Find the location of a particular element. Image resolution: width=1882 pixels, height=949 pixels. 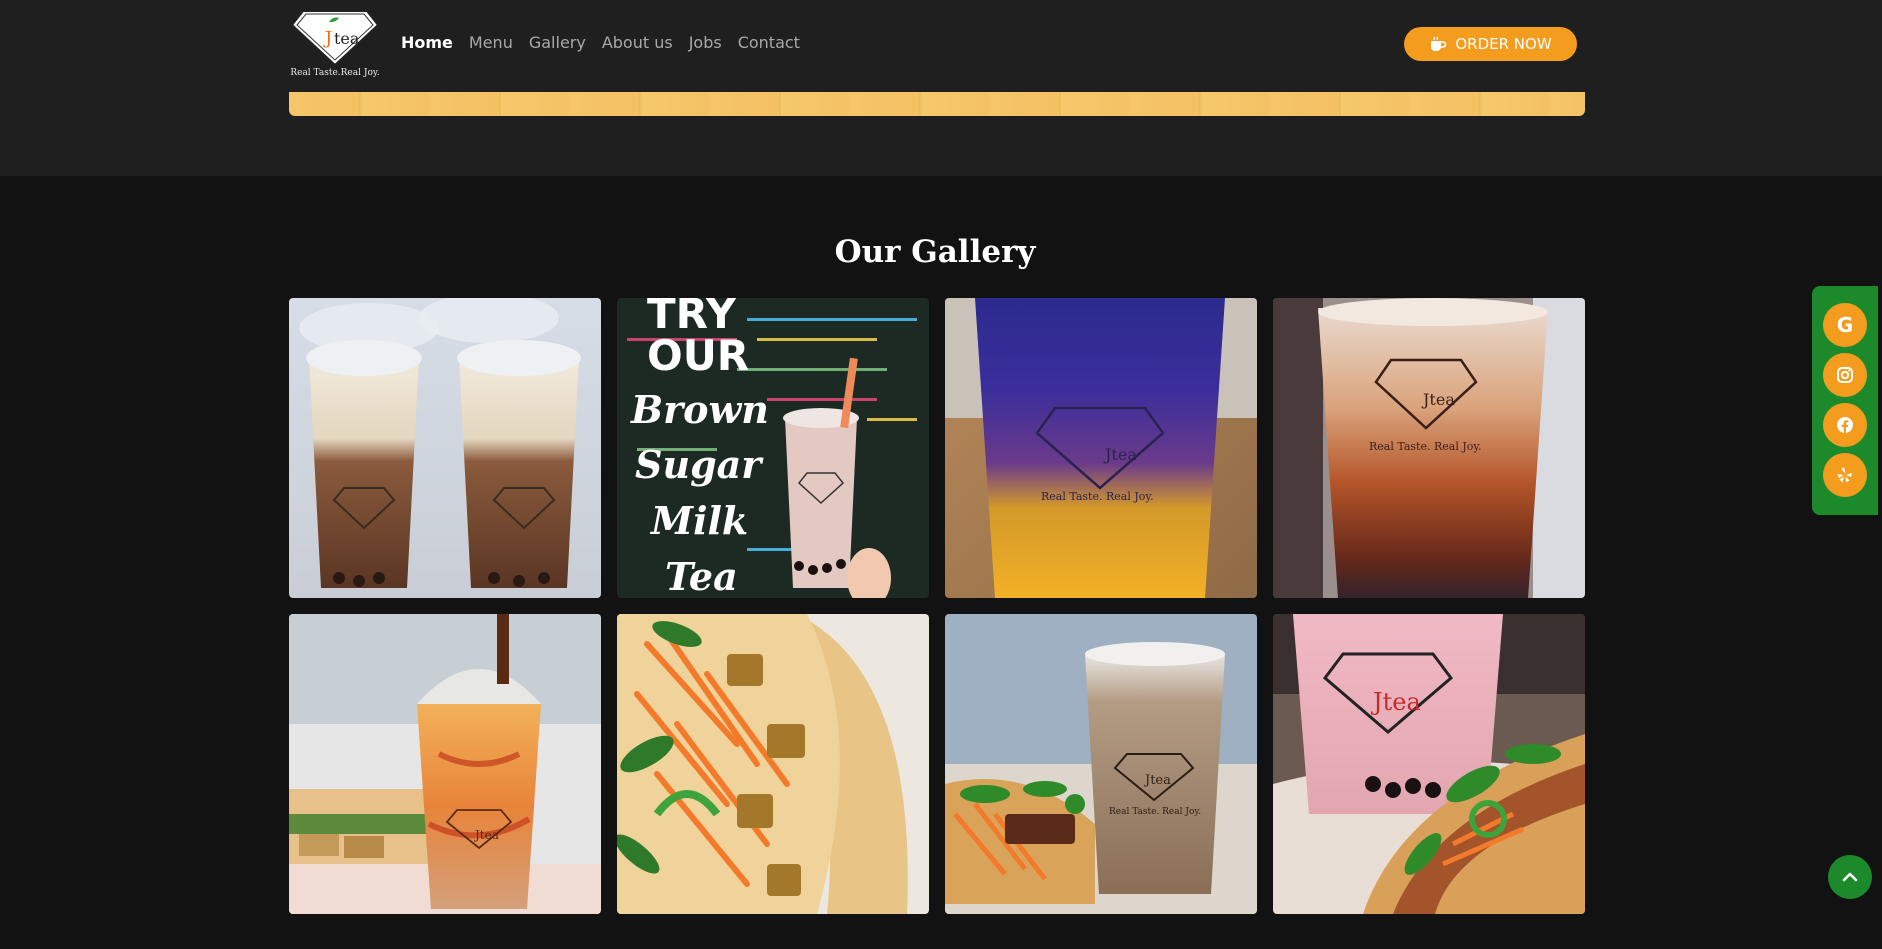

order-now-label: ORDER NOW is located at coordinates (1503, 44).